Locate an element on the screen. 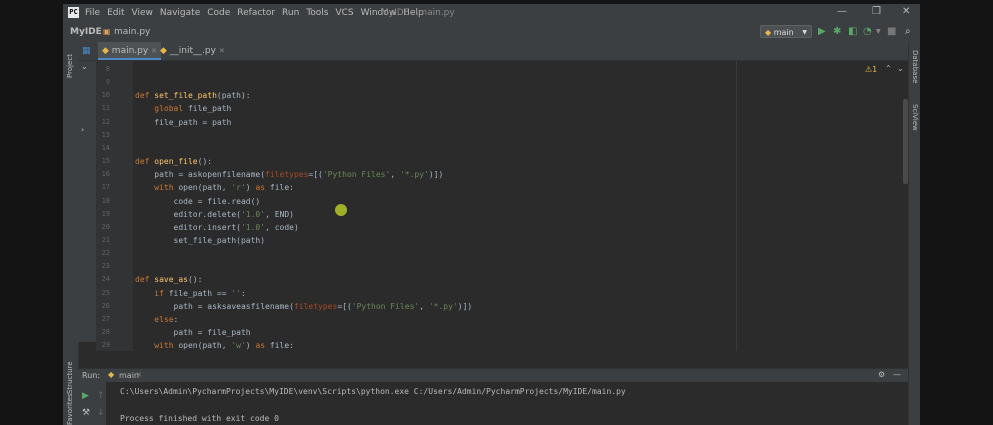  run-icon: ▶ is located at coordinates (822, 32).